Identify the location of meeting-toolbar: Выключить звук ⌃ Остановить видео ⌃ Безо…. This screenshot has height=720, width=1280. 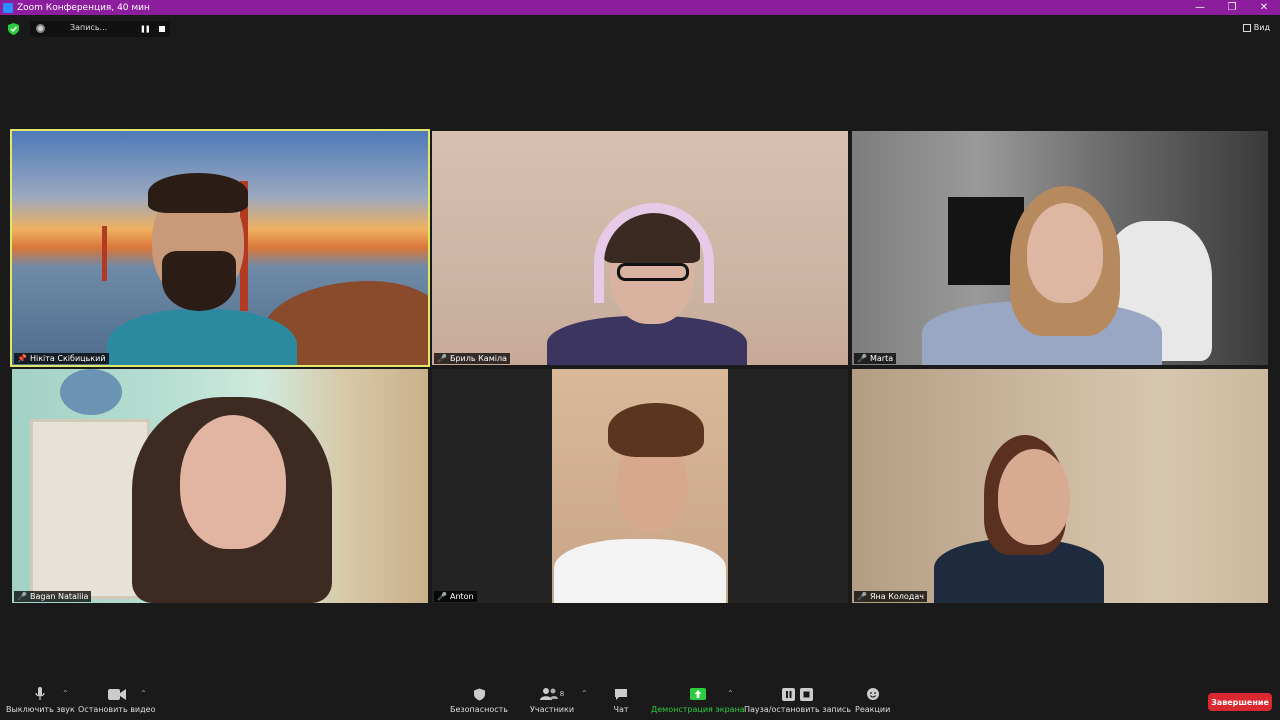
(640, 700).